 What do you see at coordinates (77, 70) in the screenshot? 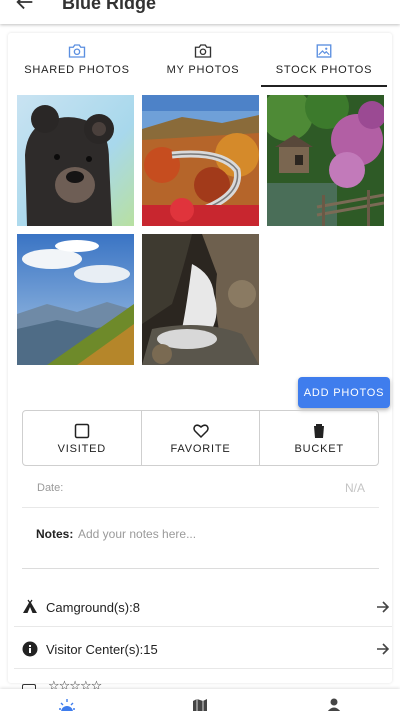
I see `tab-label: SHARED PHOTOS` at bounding box center [77, 70].